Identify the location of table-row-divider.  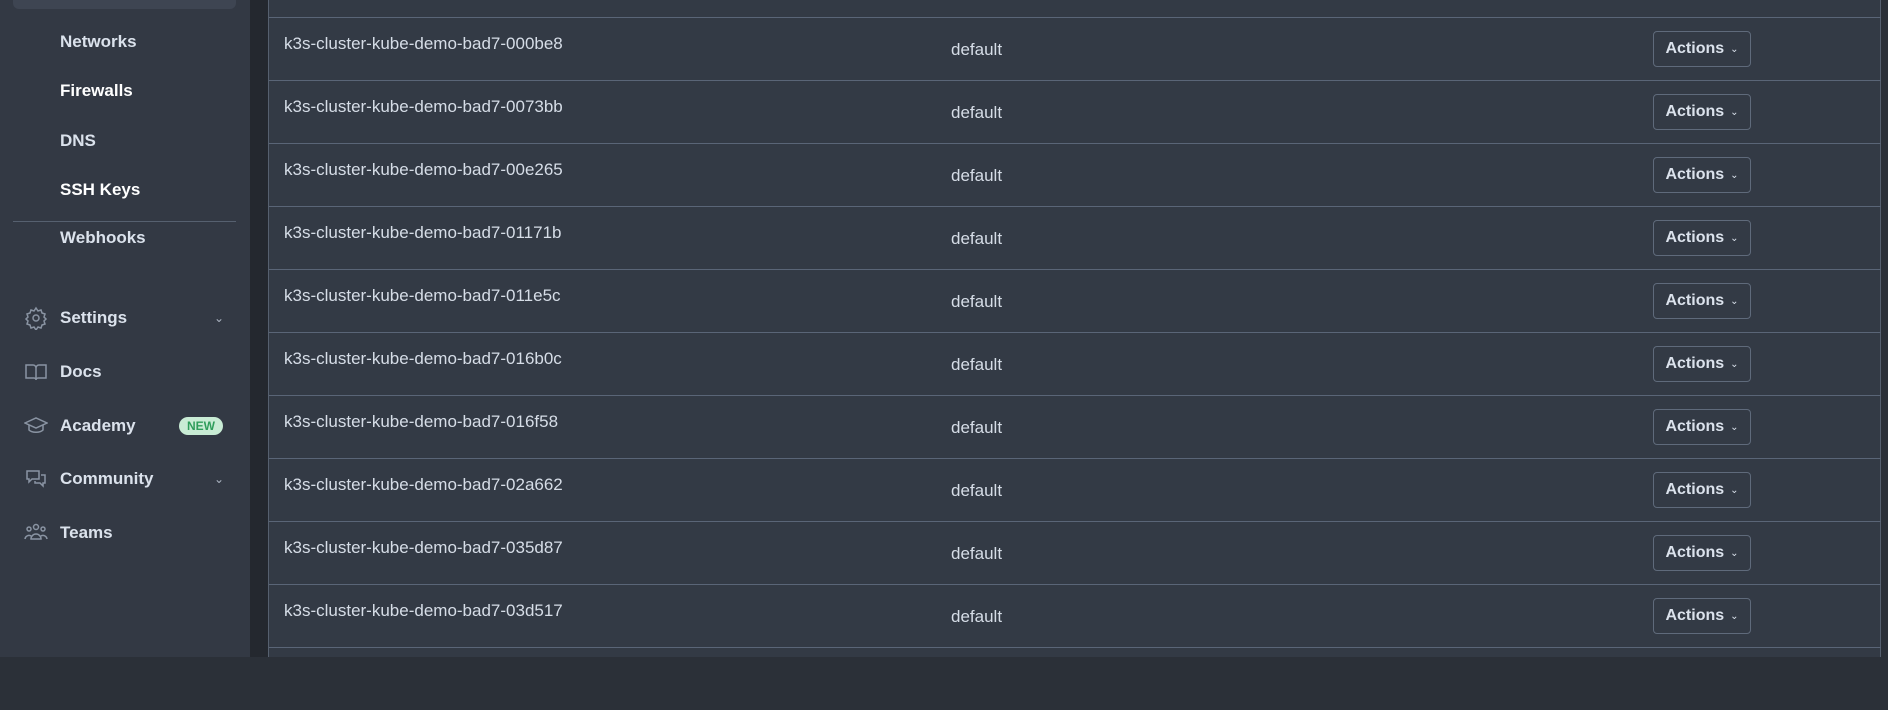
(1075, 678).